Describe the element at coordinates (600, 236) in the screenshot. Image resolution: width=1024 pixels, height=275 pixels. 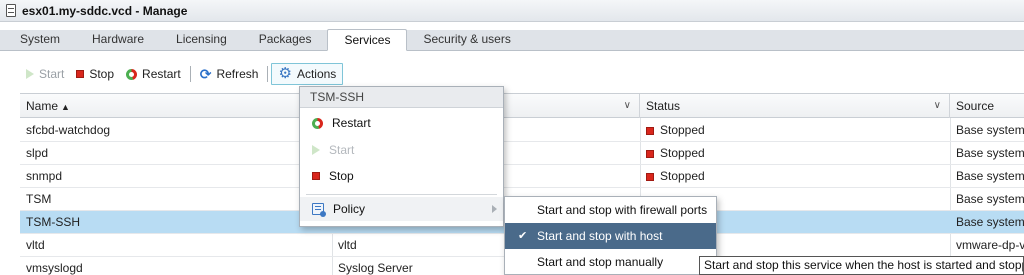
I see `policy-option-label: Start and stop with host` at that location.